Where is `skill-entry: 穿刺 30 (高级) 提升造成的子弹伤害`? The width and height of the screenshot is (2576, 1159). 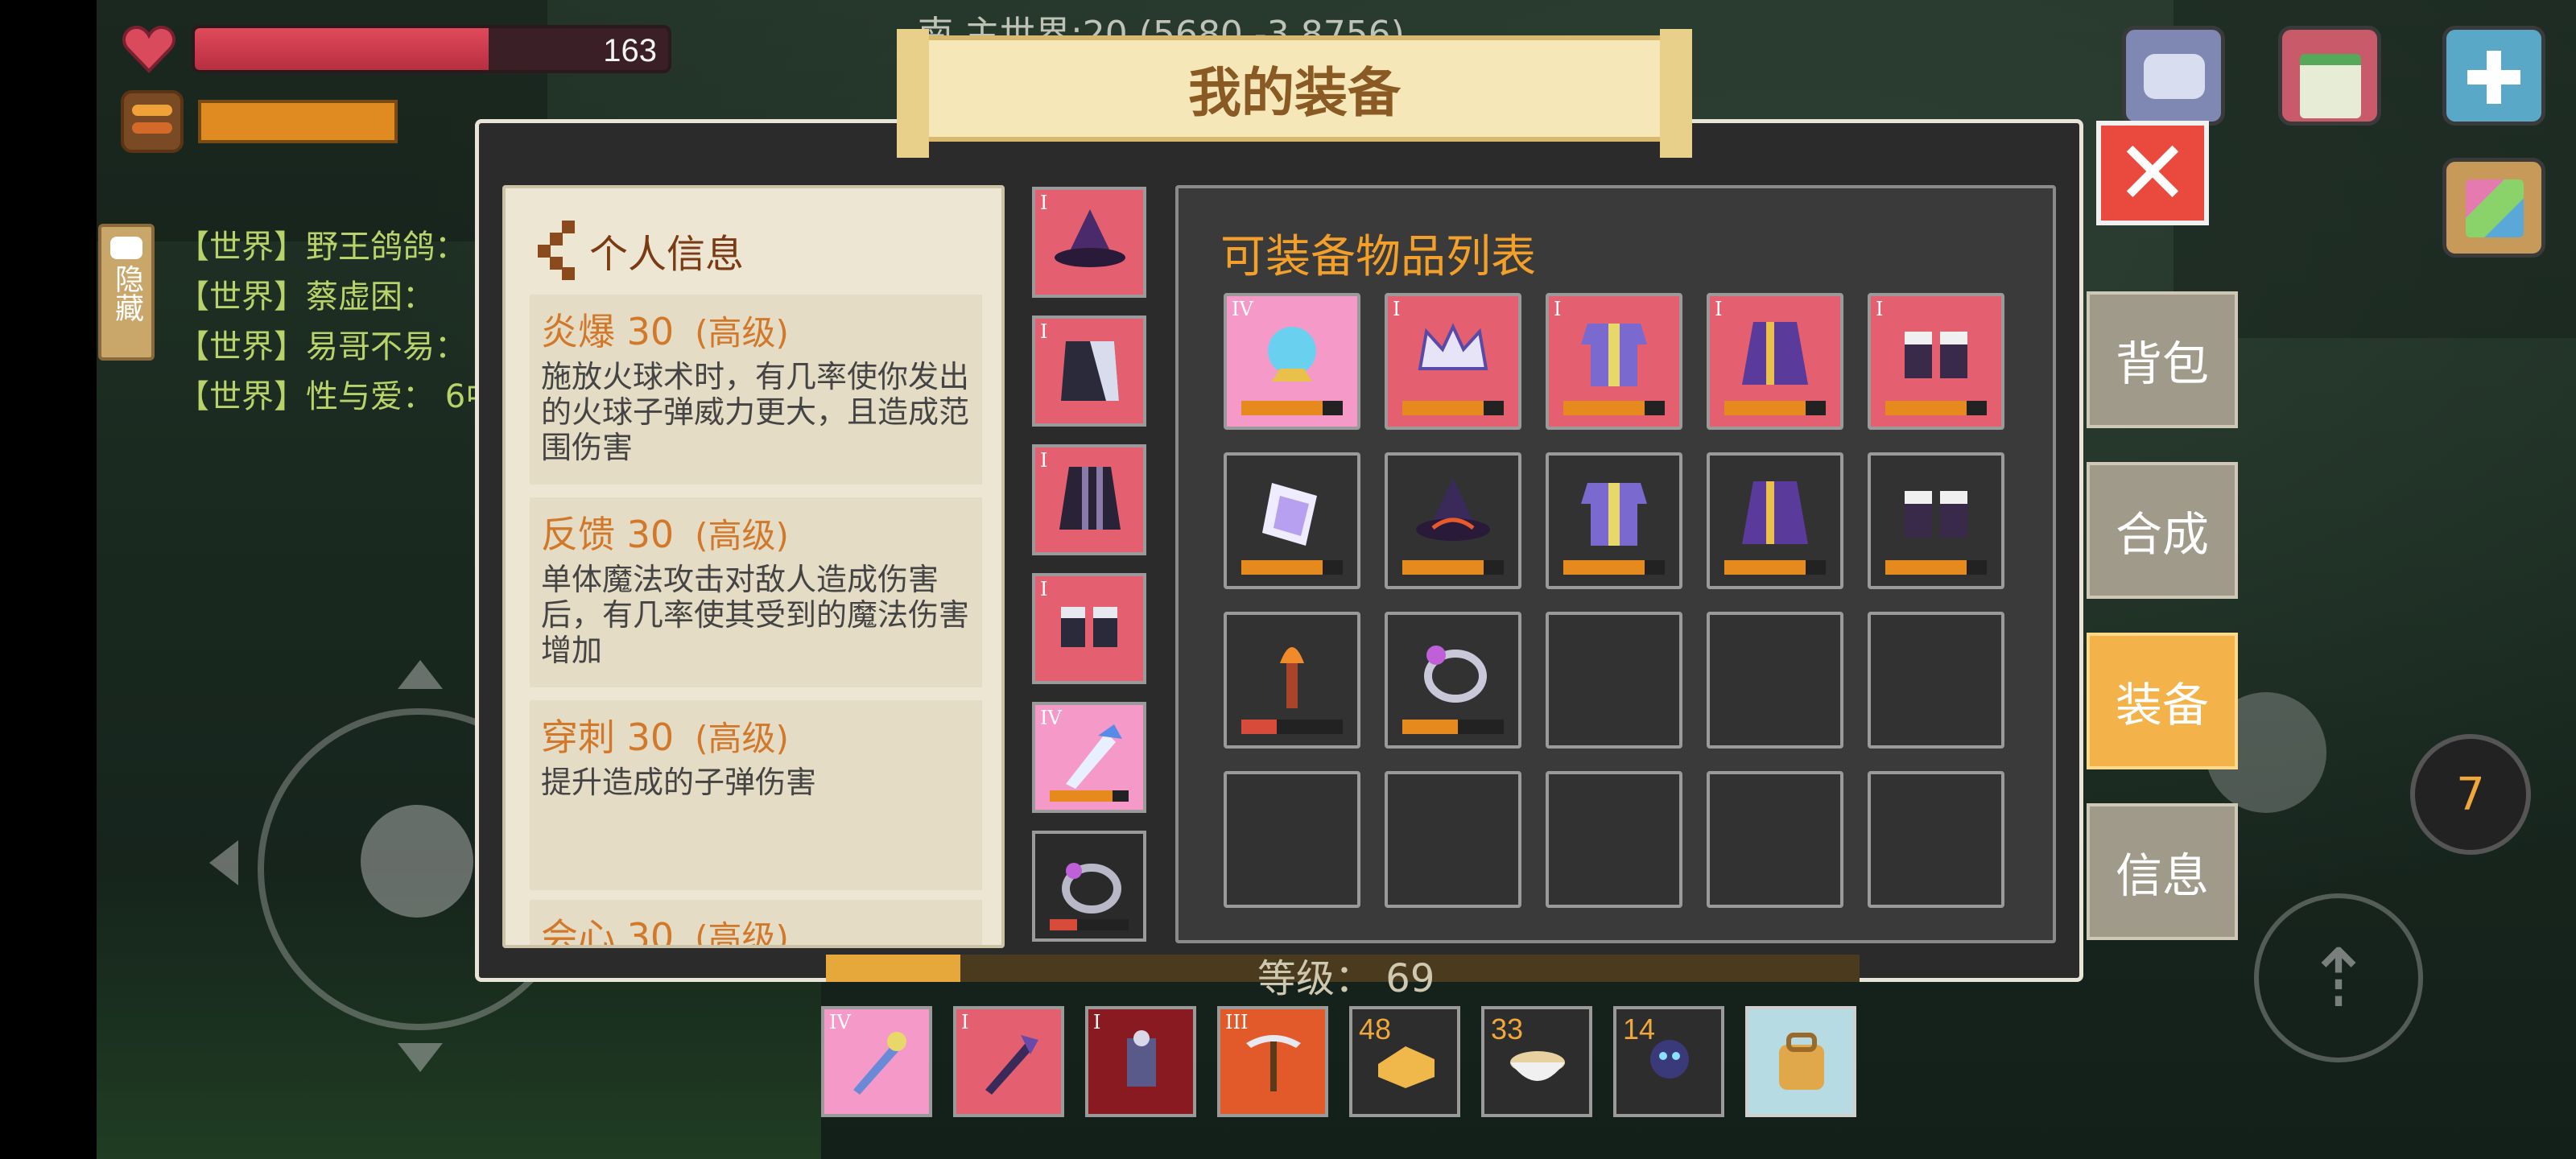 skill-entry: 穿刺 30 (高级) 提升造成的子弹伤害 is located at coordinates (756, 795).